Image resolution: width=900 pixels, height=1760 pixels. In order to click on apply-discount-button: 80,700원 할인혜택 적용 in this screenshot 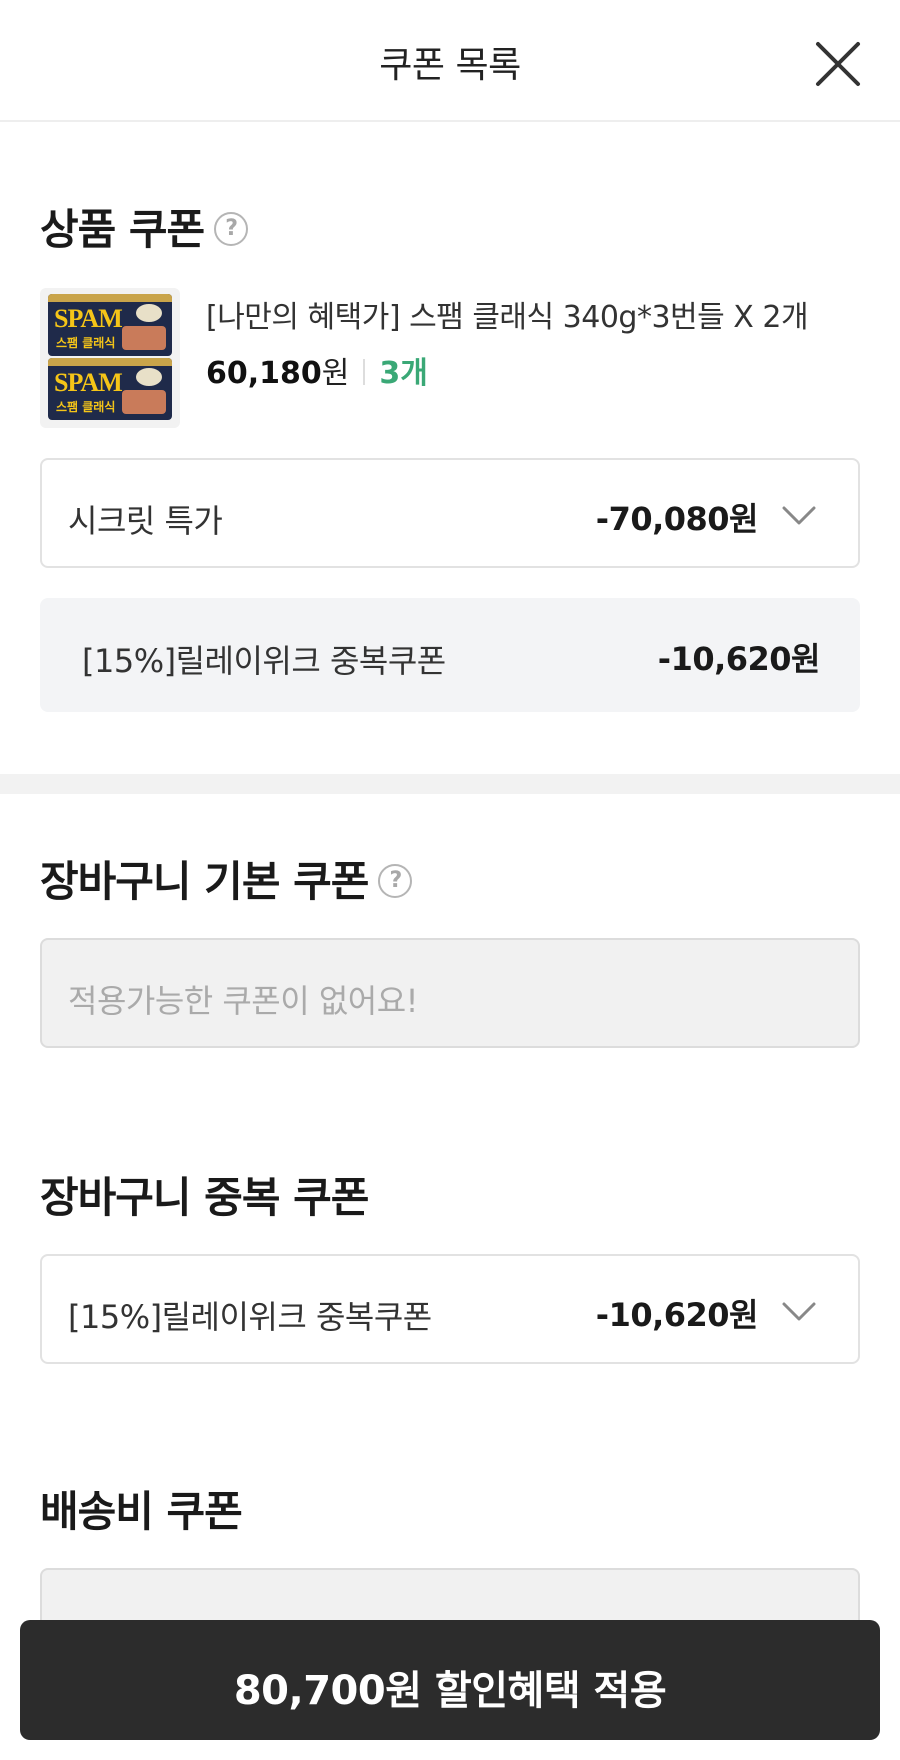, I will do `click(450, 1680)`.